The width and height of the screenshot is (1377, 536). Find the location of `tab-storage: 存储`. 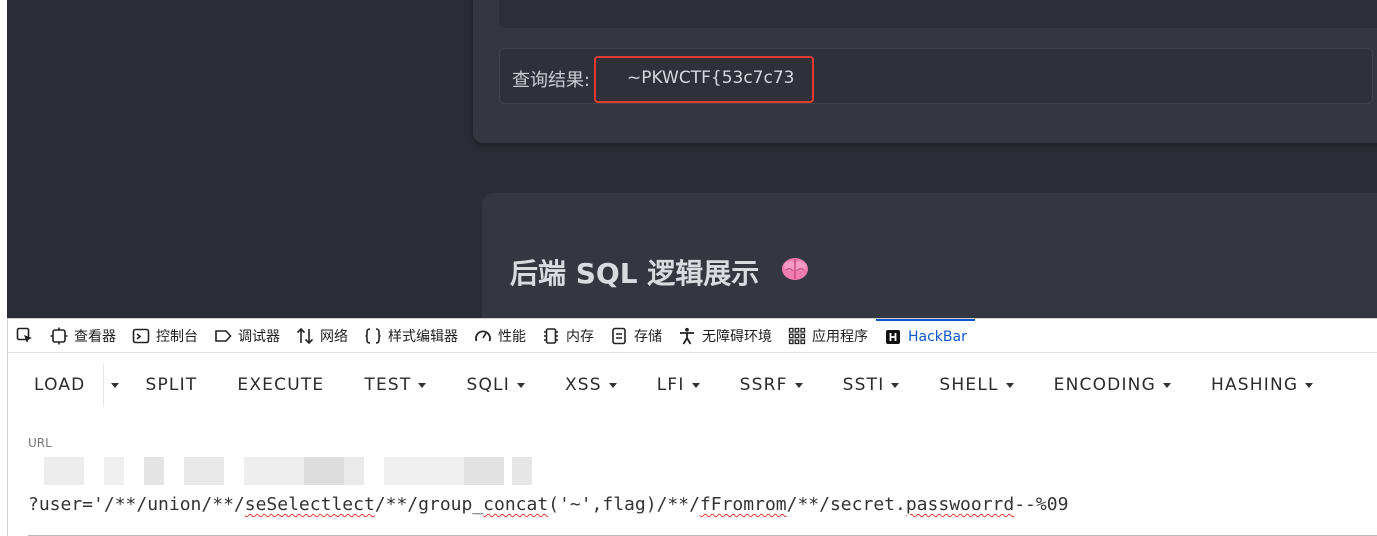

tab-storage: 存储 is located at coordinates (636, 336).